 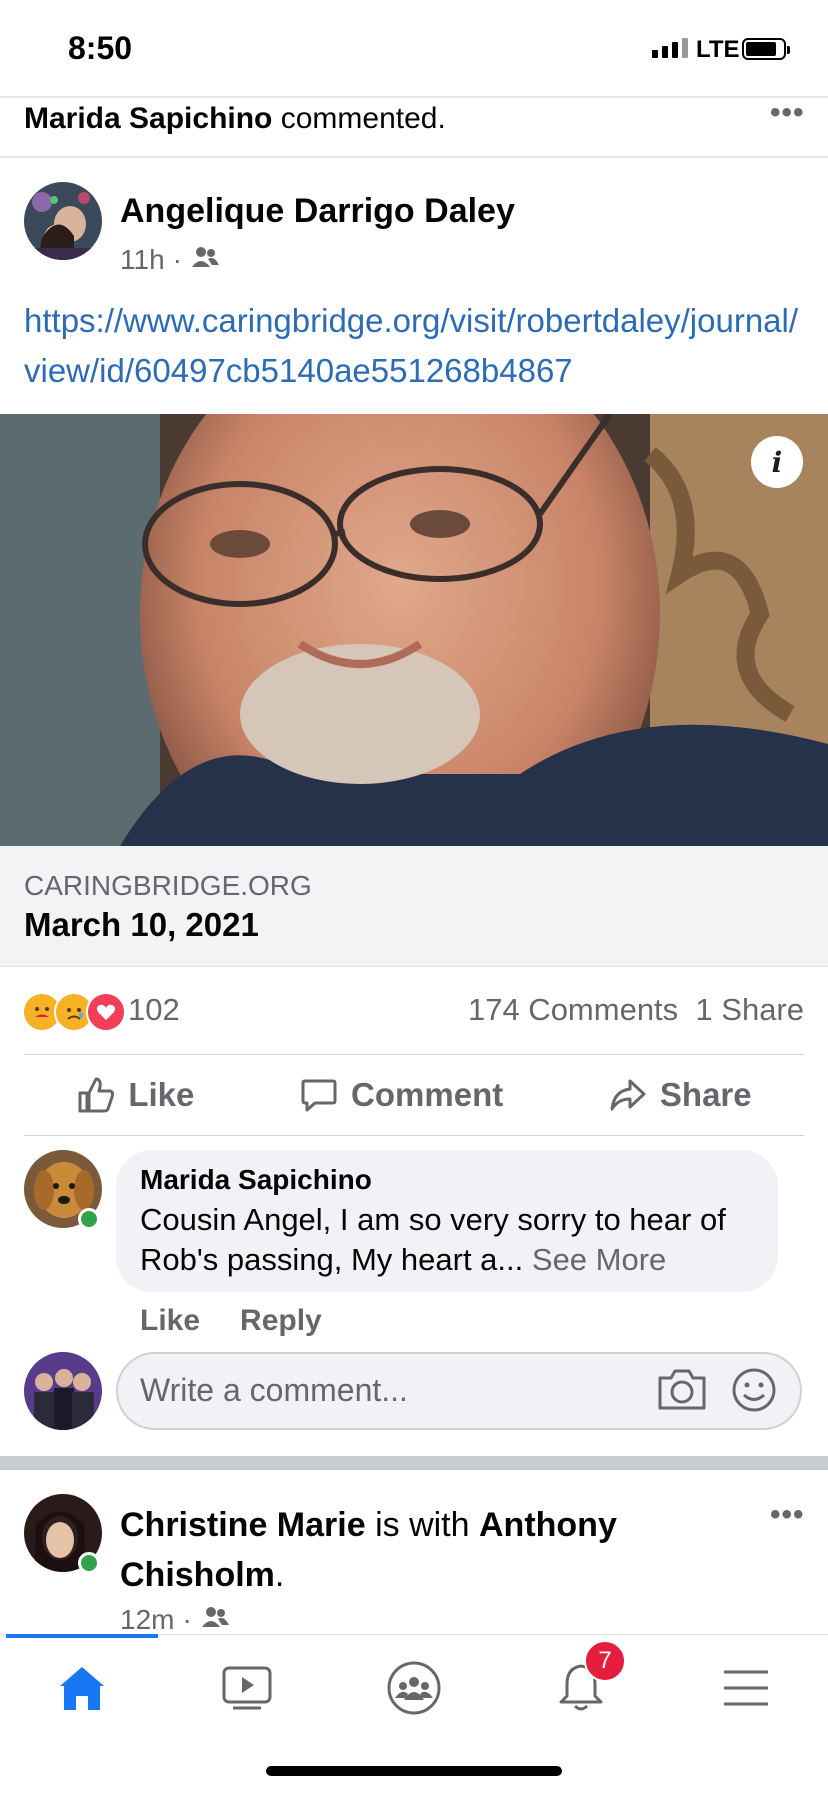 I want to click on tab-groups, so click(x=414, y=1688).